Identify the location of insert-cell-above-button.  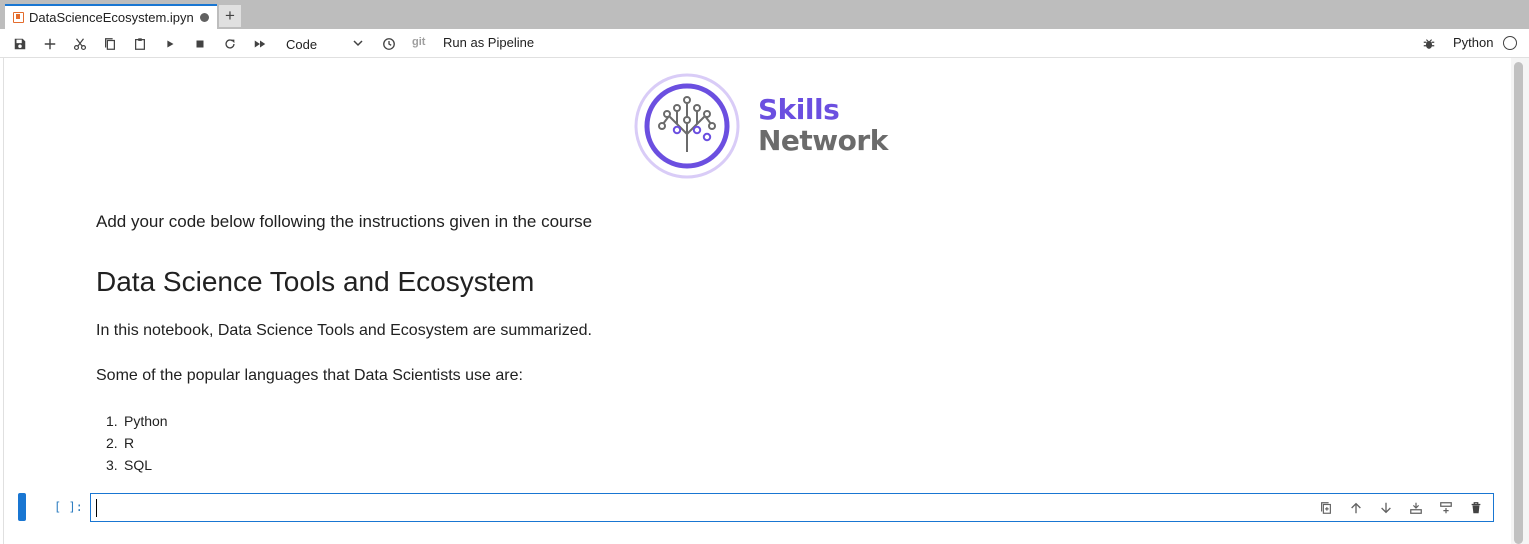
(1416, 508).